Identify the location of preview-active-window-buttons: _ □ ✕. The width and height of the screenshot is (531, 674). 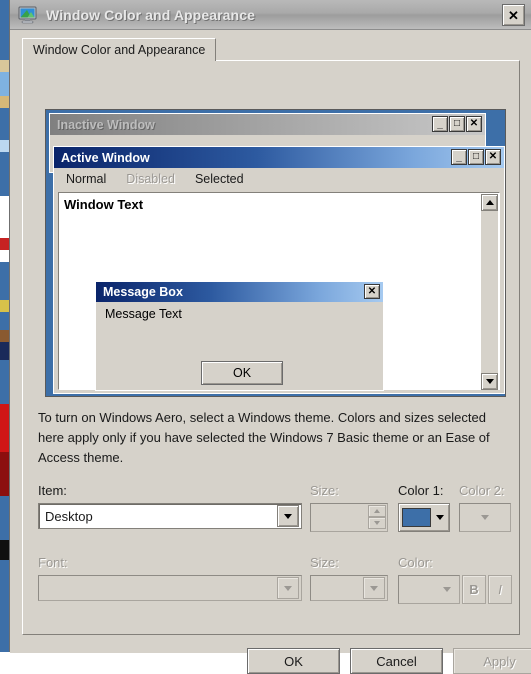
(476, 157).